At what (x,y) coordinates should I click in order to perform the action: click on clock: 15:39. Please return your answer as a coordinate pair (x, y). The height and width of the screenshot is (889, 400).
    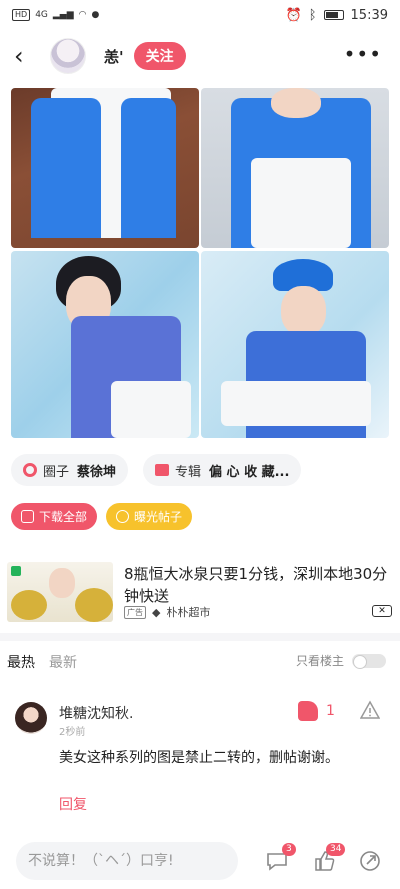
    Looking at the image, I should click on (369, 15).